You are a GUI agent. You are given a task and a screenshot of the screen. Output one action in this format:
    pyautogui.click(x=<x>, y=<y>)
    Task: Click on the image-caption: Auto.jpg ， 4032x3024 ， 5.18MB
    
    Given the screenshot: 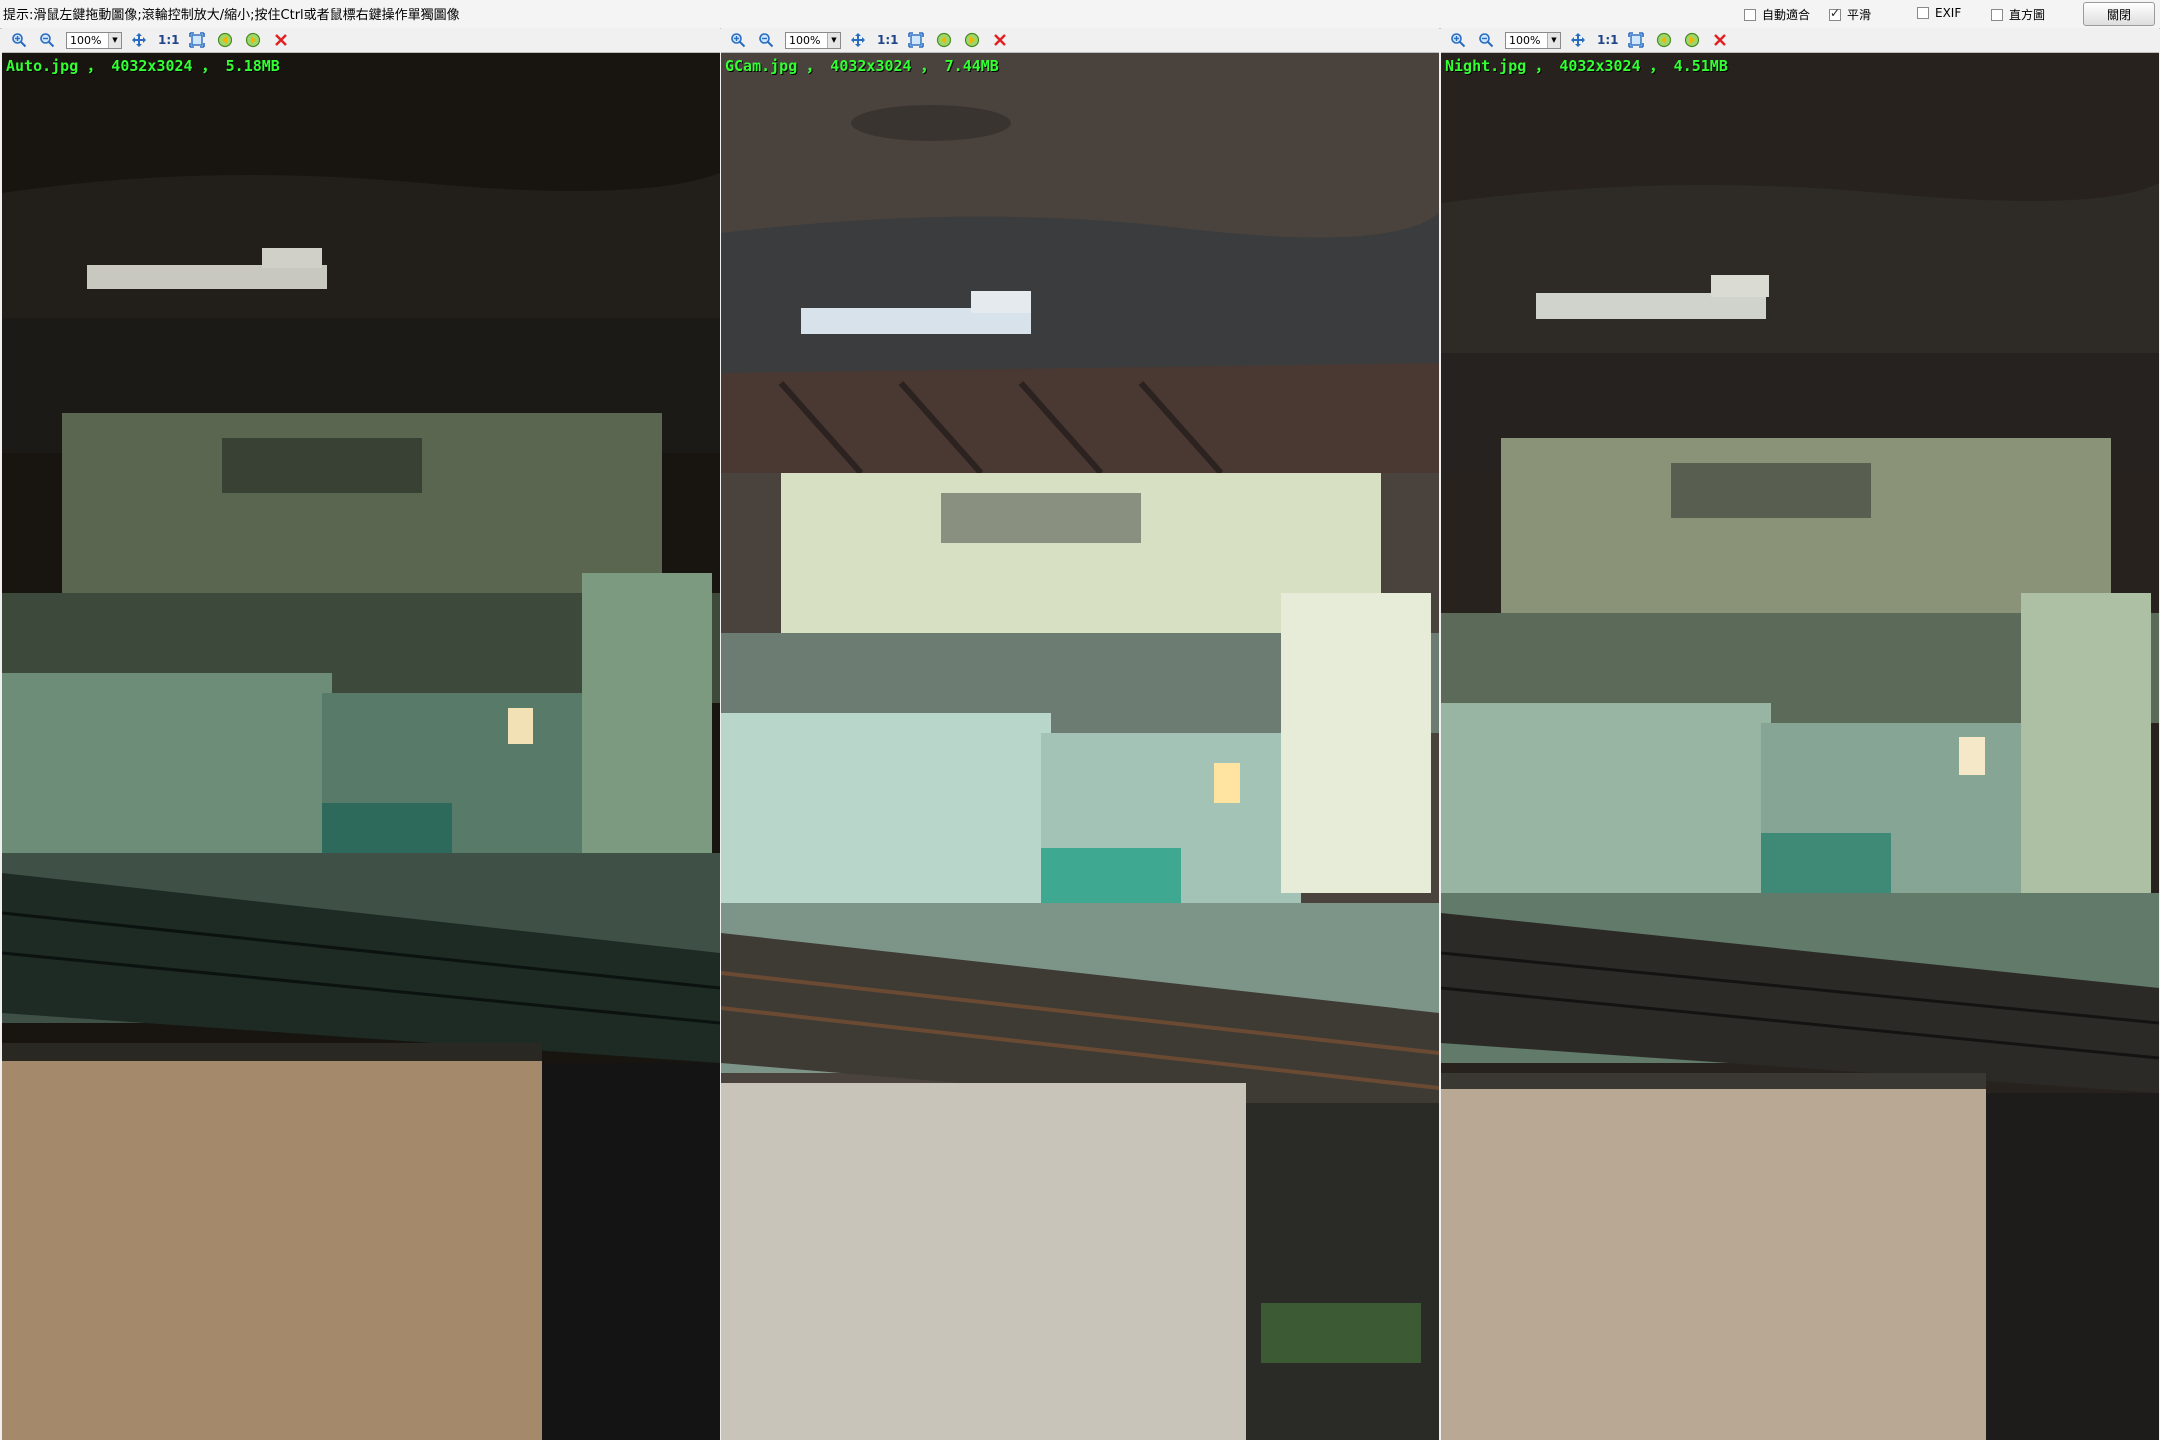 What is the action you would take?
    pyautogui.click(x=143, y=66)
    